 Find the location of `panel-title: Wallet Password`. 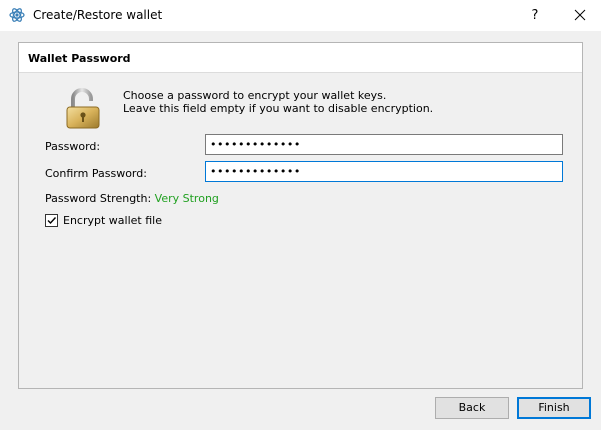

panel-title: Wallet Password is located at coordinates (79, 58).